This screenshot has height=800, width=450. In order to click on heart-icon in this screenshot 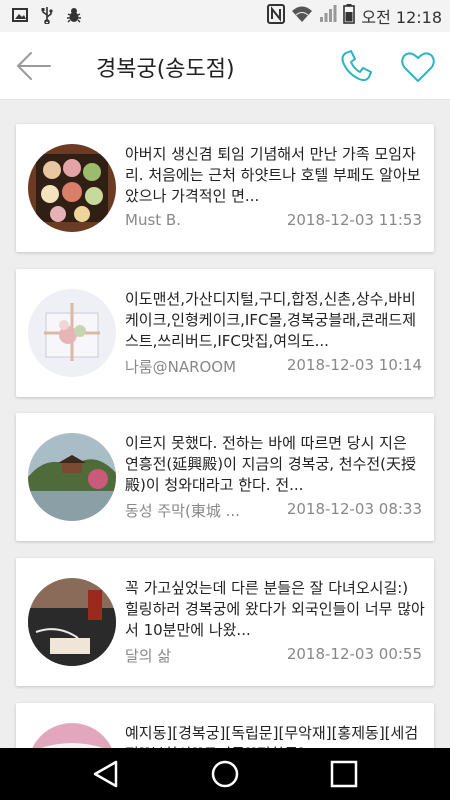, I will do `click(418, 67)`.